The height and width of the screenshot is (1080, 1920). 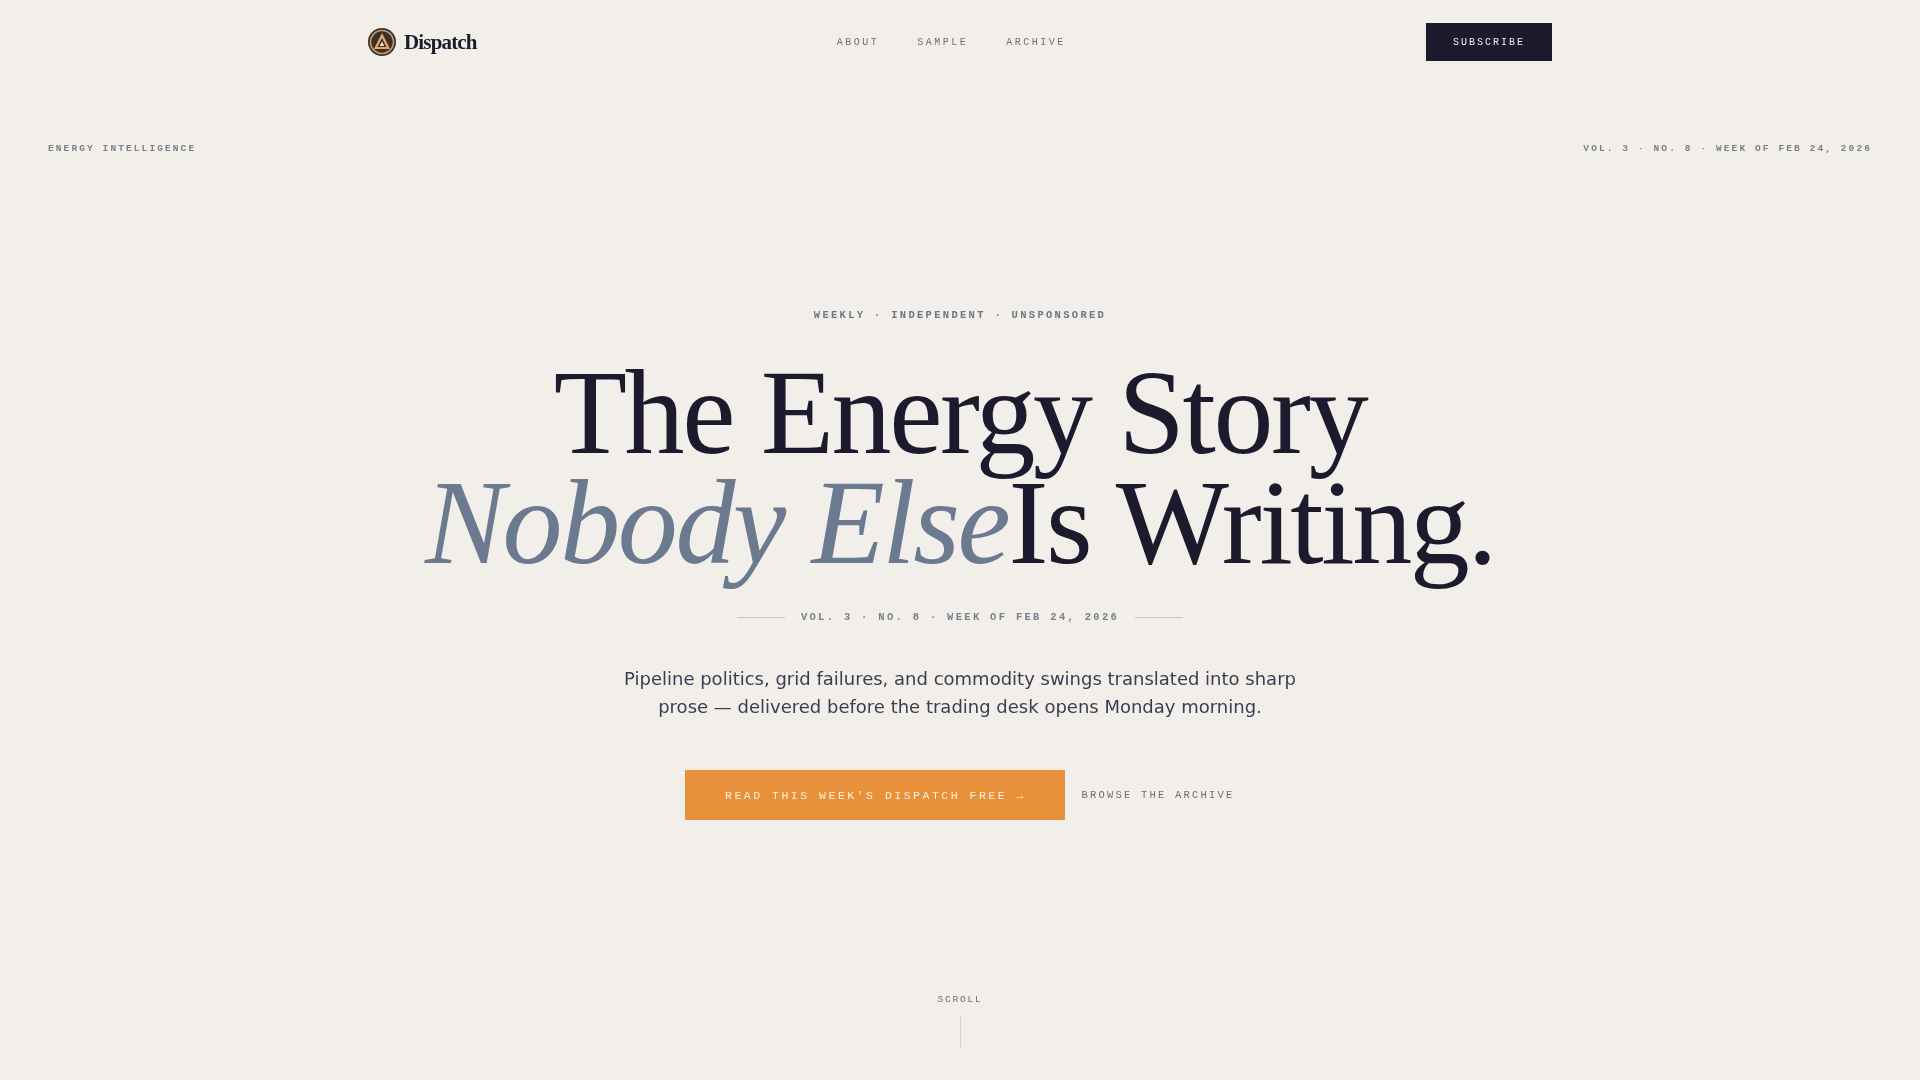 What do you see at coordinates (960, 1000) in the screenshot?
I see `scroll-hint: SCROLL` at bounding box center [960, 1000].